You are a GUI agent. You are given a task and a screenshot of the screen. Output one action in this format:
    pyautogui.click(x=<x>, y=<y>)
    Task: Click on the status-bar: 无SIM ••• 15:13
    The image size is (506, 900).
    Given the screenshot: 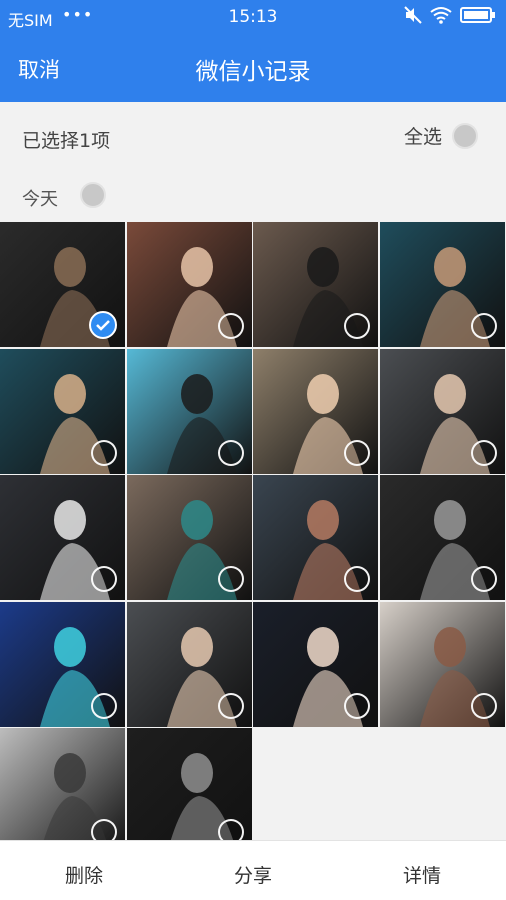 What is the action you would take?
    pyautogui.click(x=253, y=17)
    